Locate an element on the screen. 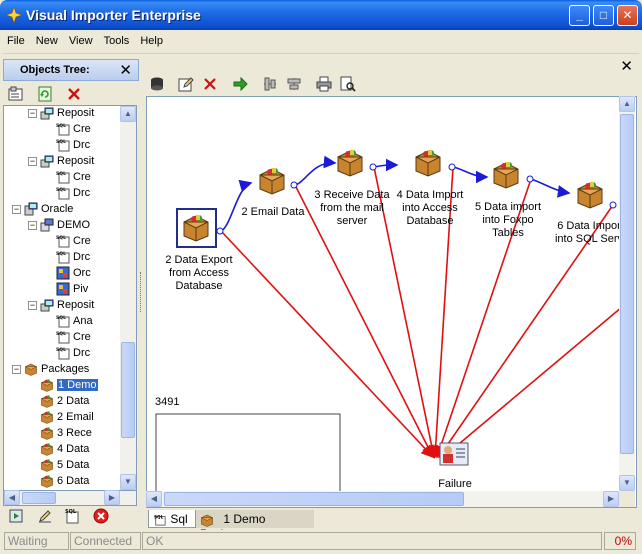 This screenshot has height=554, width=642. canvas-scroll-up-icon: ▲ is located at coordinates (627, 104).